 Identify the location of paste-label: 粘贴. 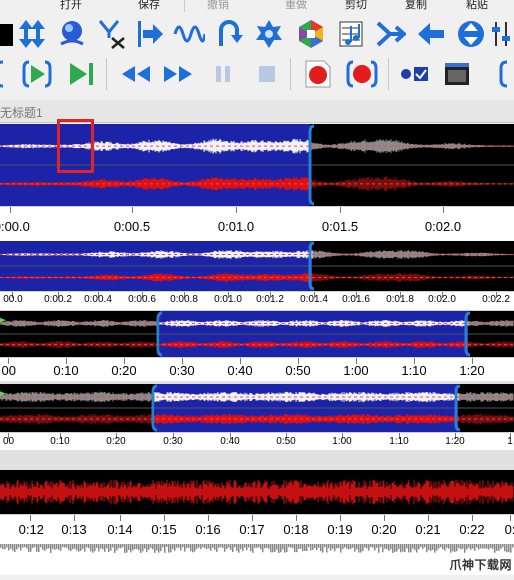
(477, 6).